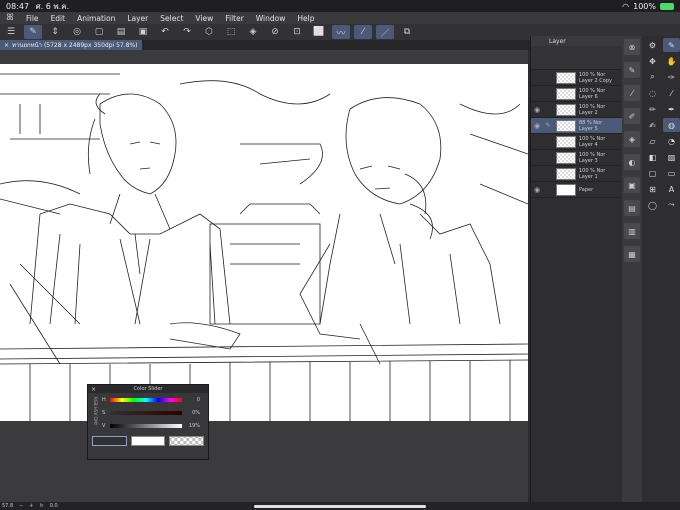 The height and width of the screenshot is (510, 680). What do you see at coordinates (576, 190) in the screenshot?
I see `layer-item-paper: ◉ Paper` at bounding box center [576, 190].